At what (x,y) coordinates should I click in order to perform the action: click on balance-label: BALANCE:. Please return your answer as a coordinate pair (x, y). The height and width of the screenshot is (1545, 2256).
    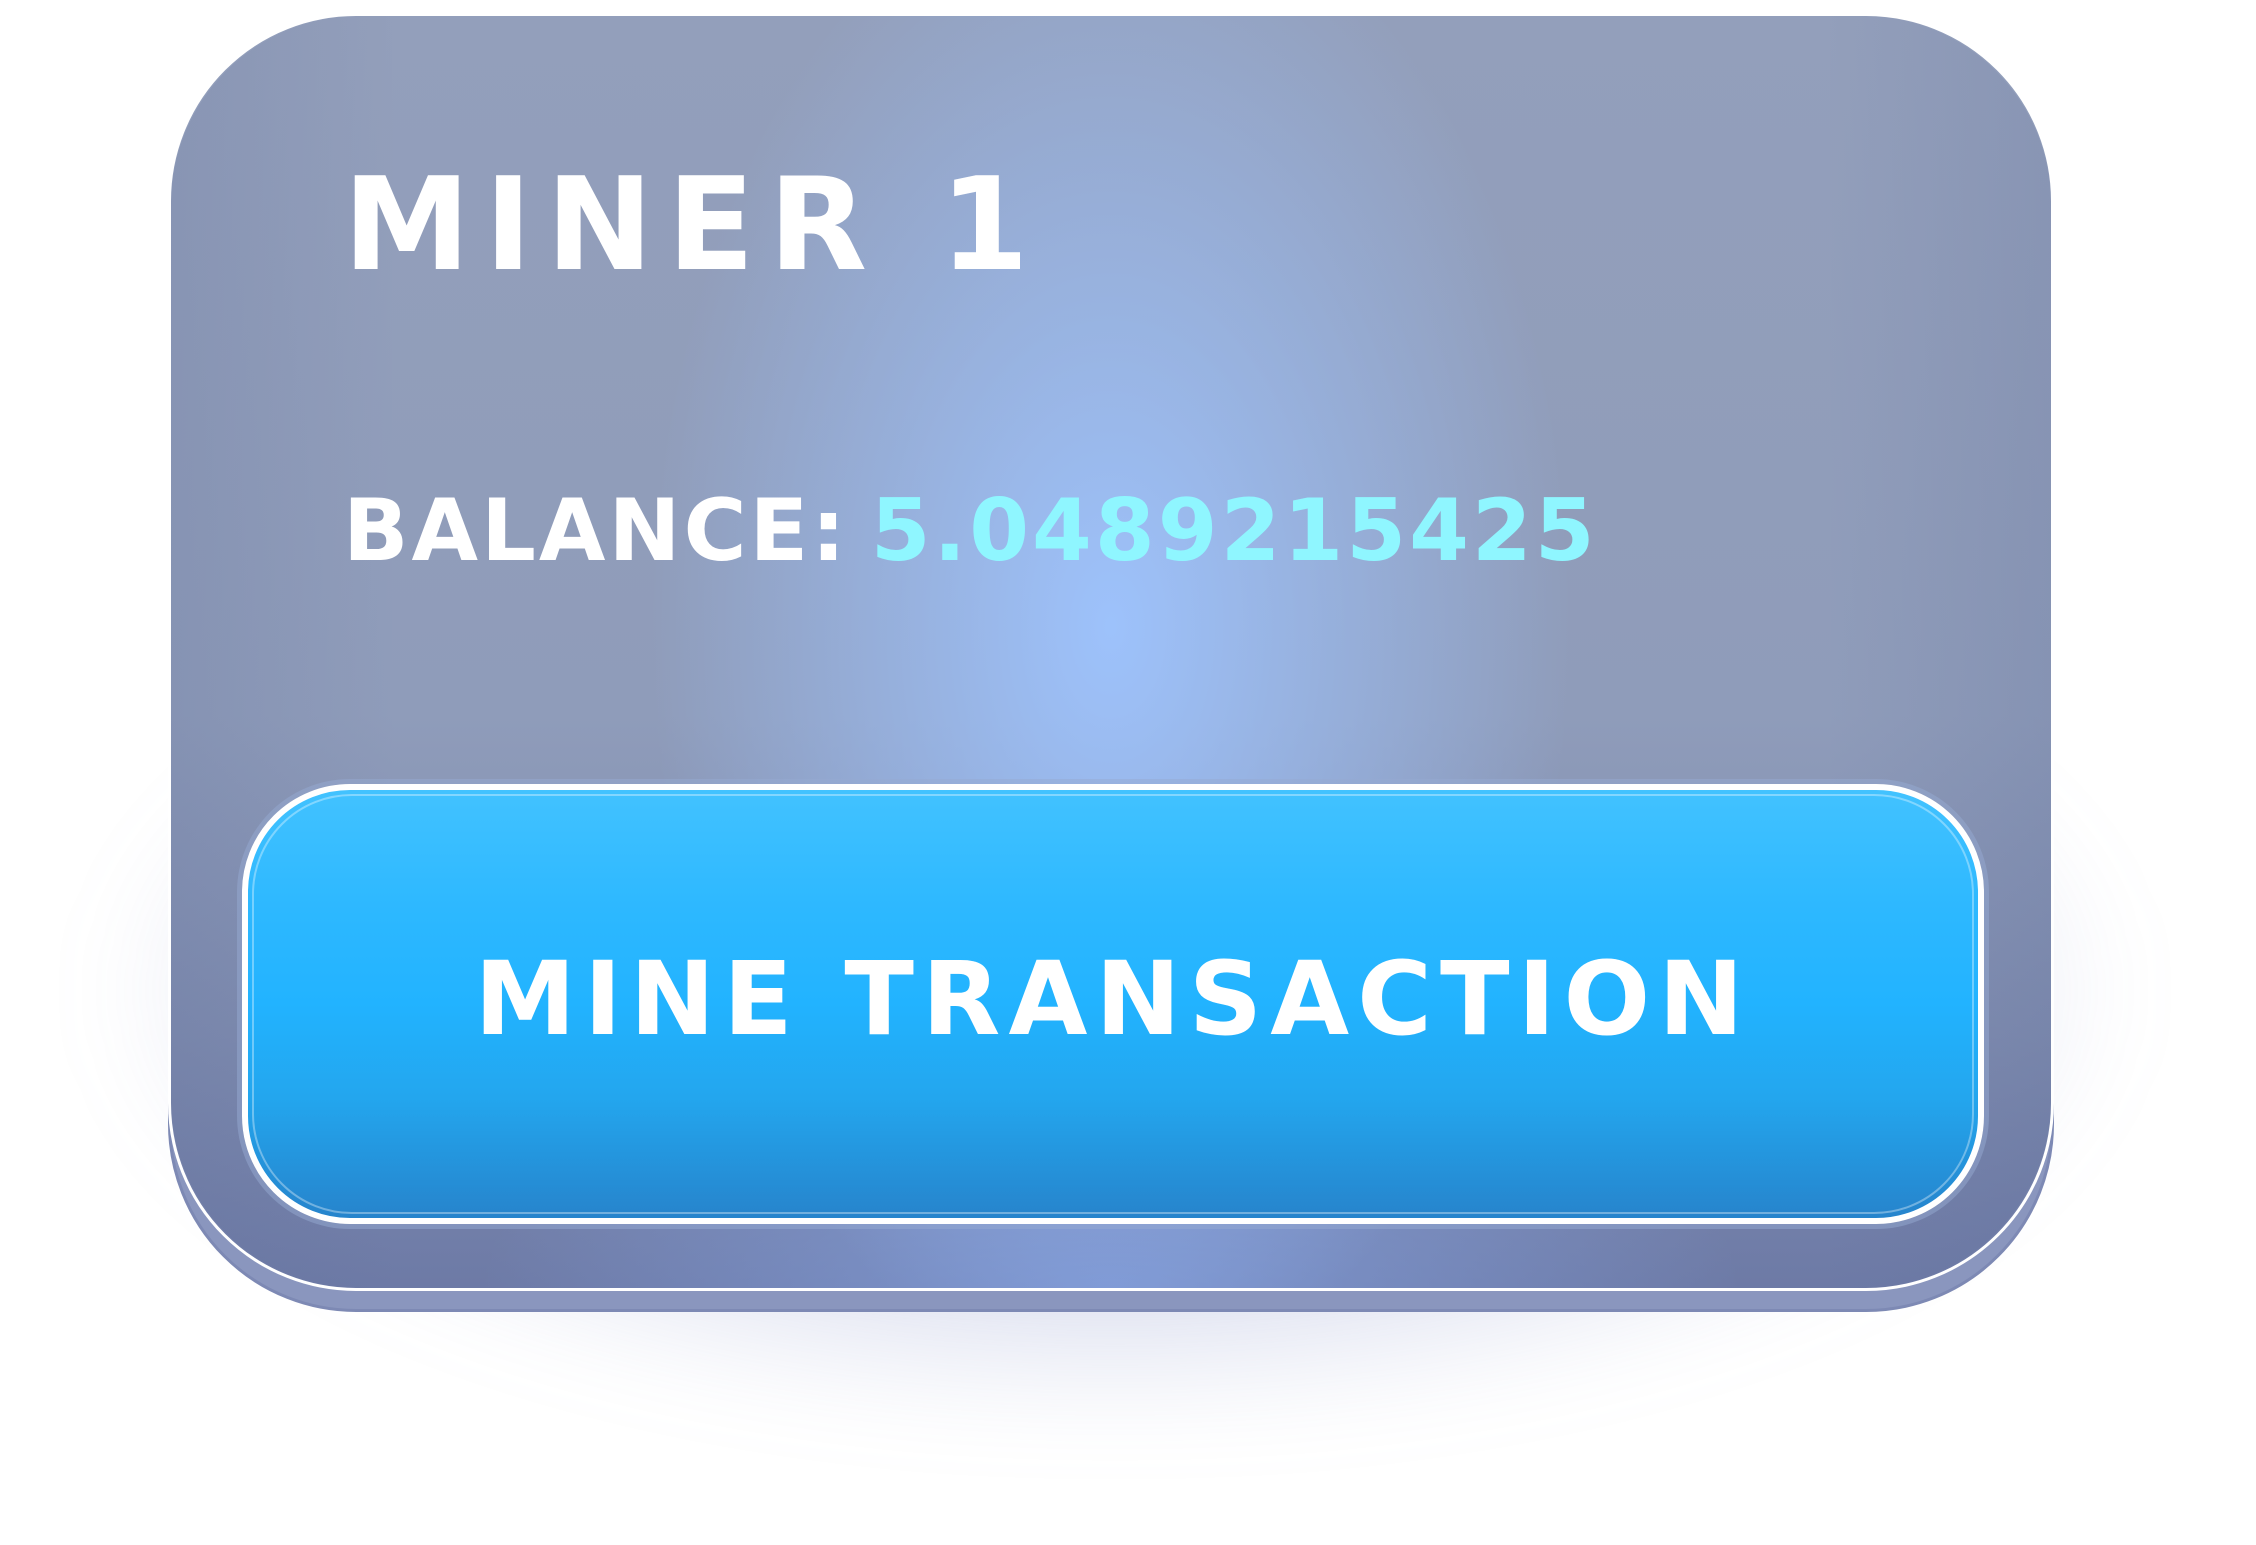
    Looking at the image, I should click on (596, 531).